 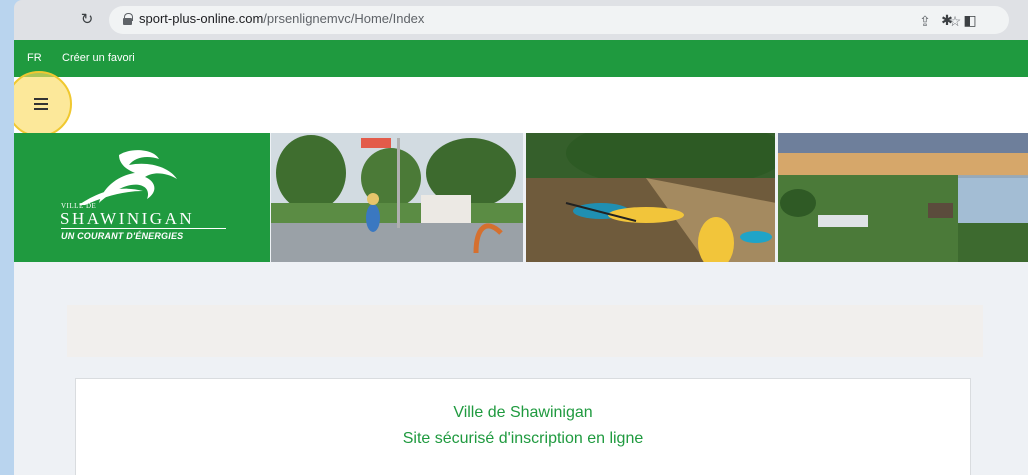 I want to click on sidepanel-icon: ◧, so click(x=970, y=20).